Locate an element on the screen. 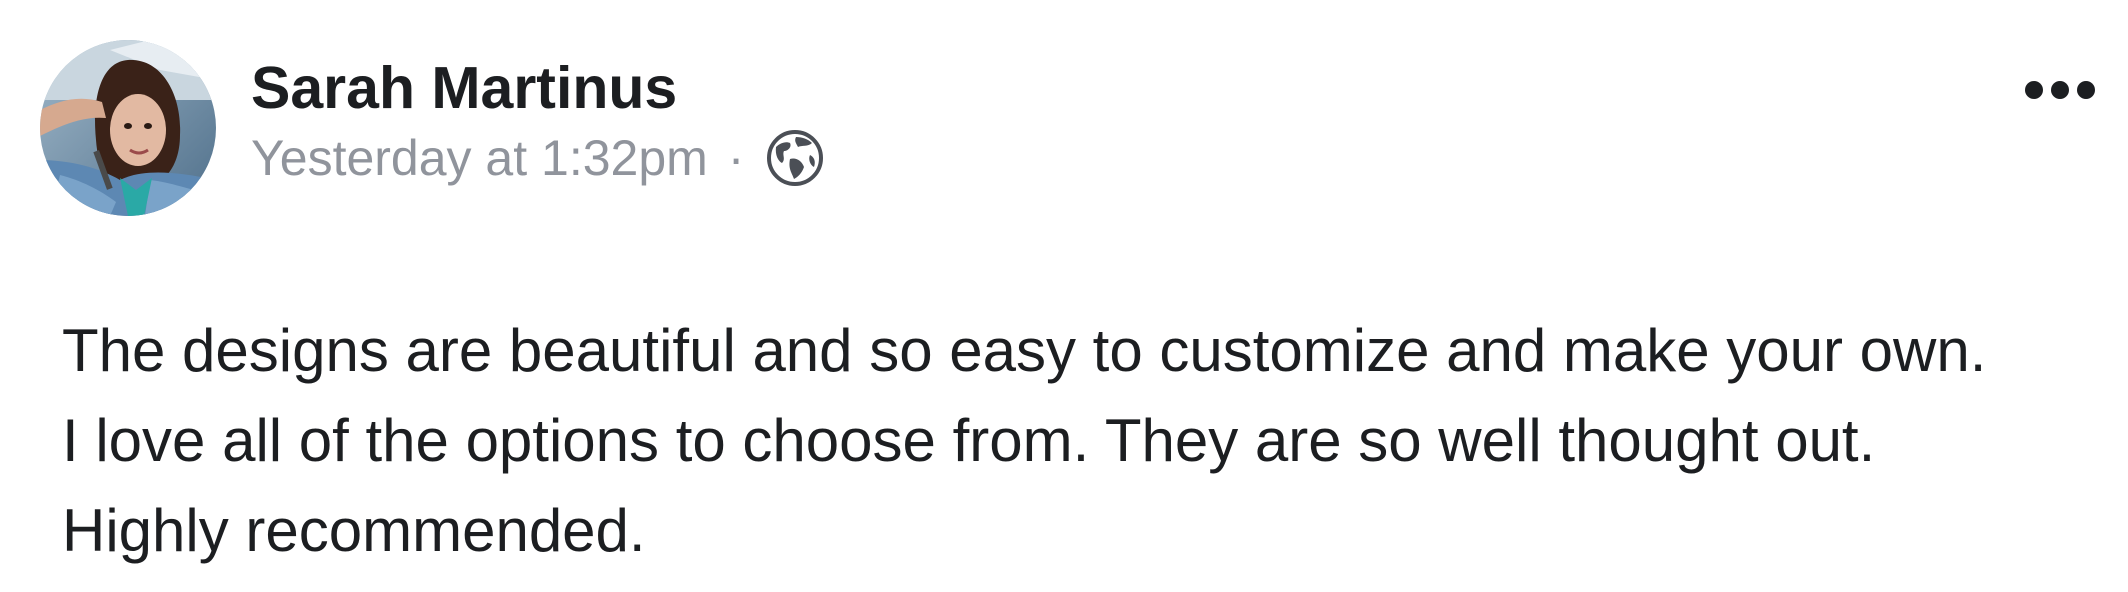 This screenshot has width=2128, height=592. post-meta: Yesterday at 1:32pm · is located at coordinates (537, 158).